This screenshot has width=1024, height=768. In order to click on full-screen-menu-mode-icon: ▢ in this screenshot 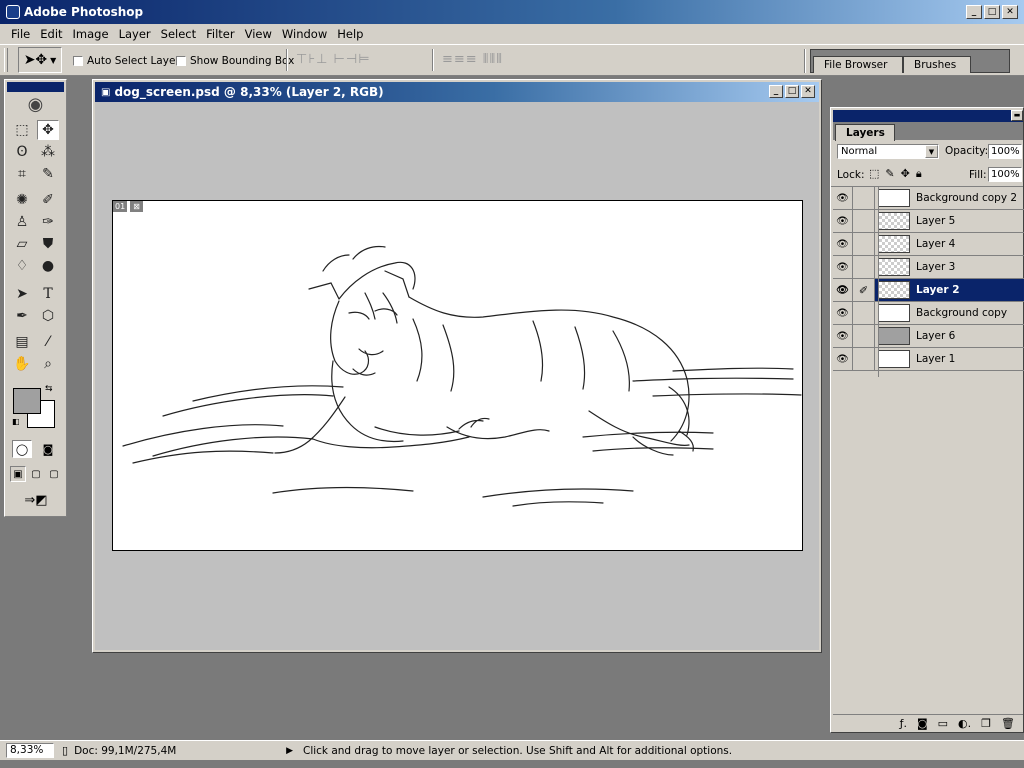, I will do `click(36, 474)`.